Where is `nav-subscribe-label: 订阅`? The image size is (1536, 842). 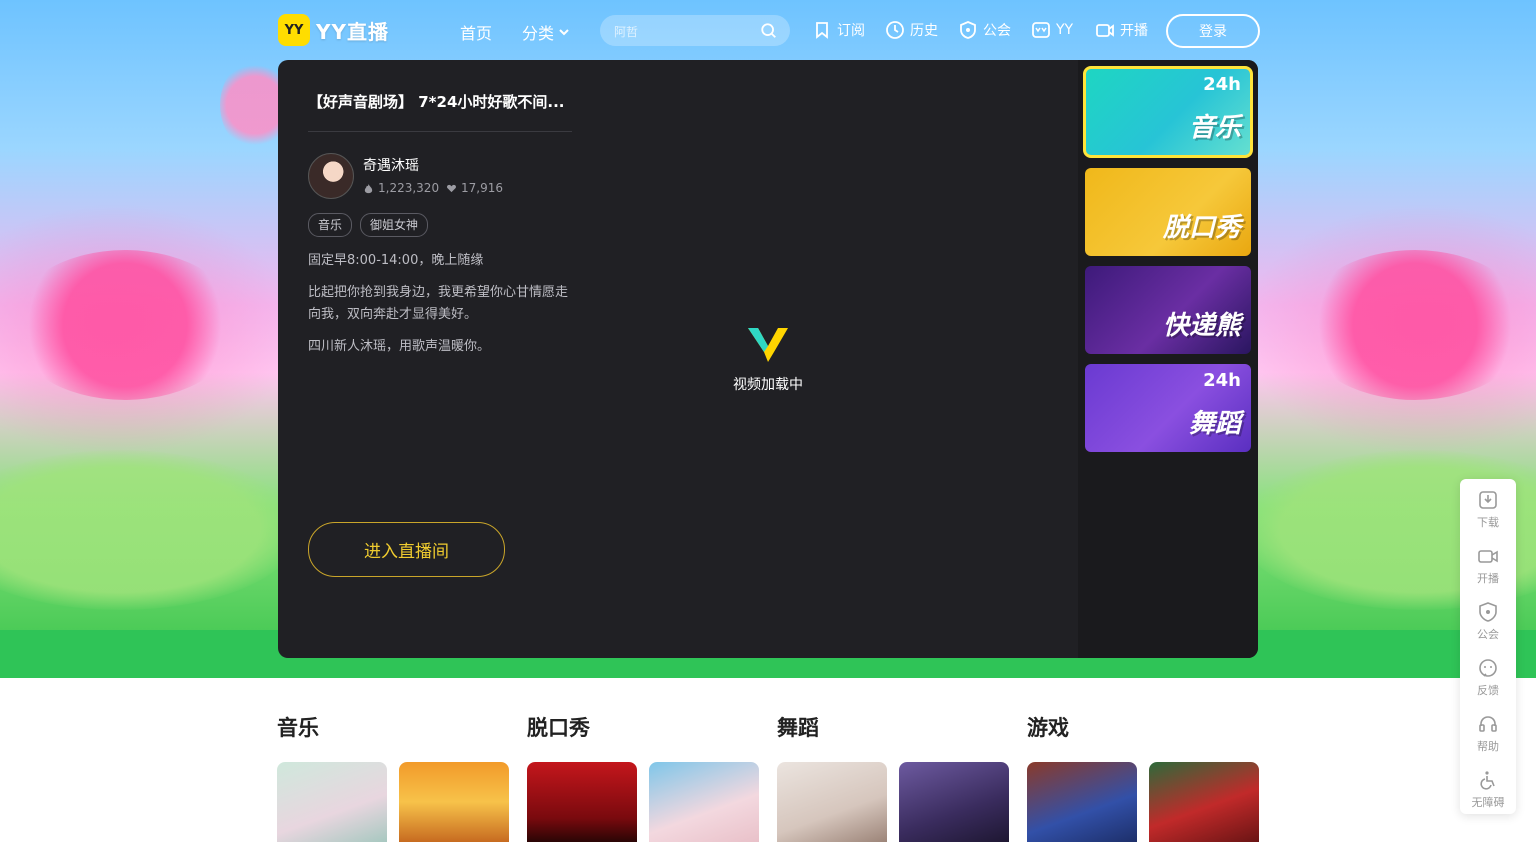
nav-subscribe-label: 订阅 is located at coordinates (851, 31).